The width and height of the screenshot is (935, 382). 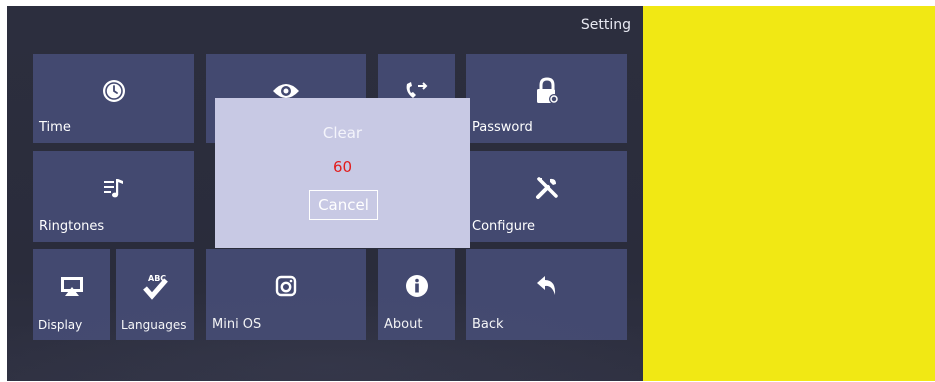 I want to click on back-label: Back, so click(x=488, y=324).